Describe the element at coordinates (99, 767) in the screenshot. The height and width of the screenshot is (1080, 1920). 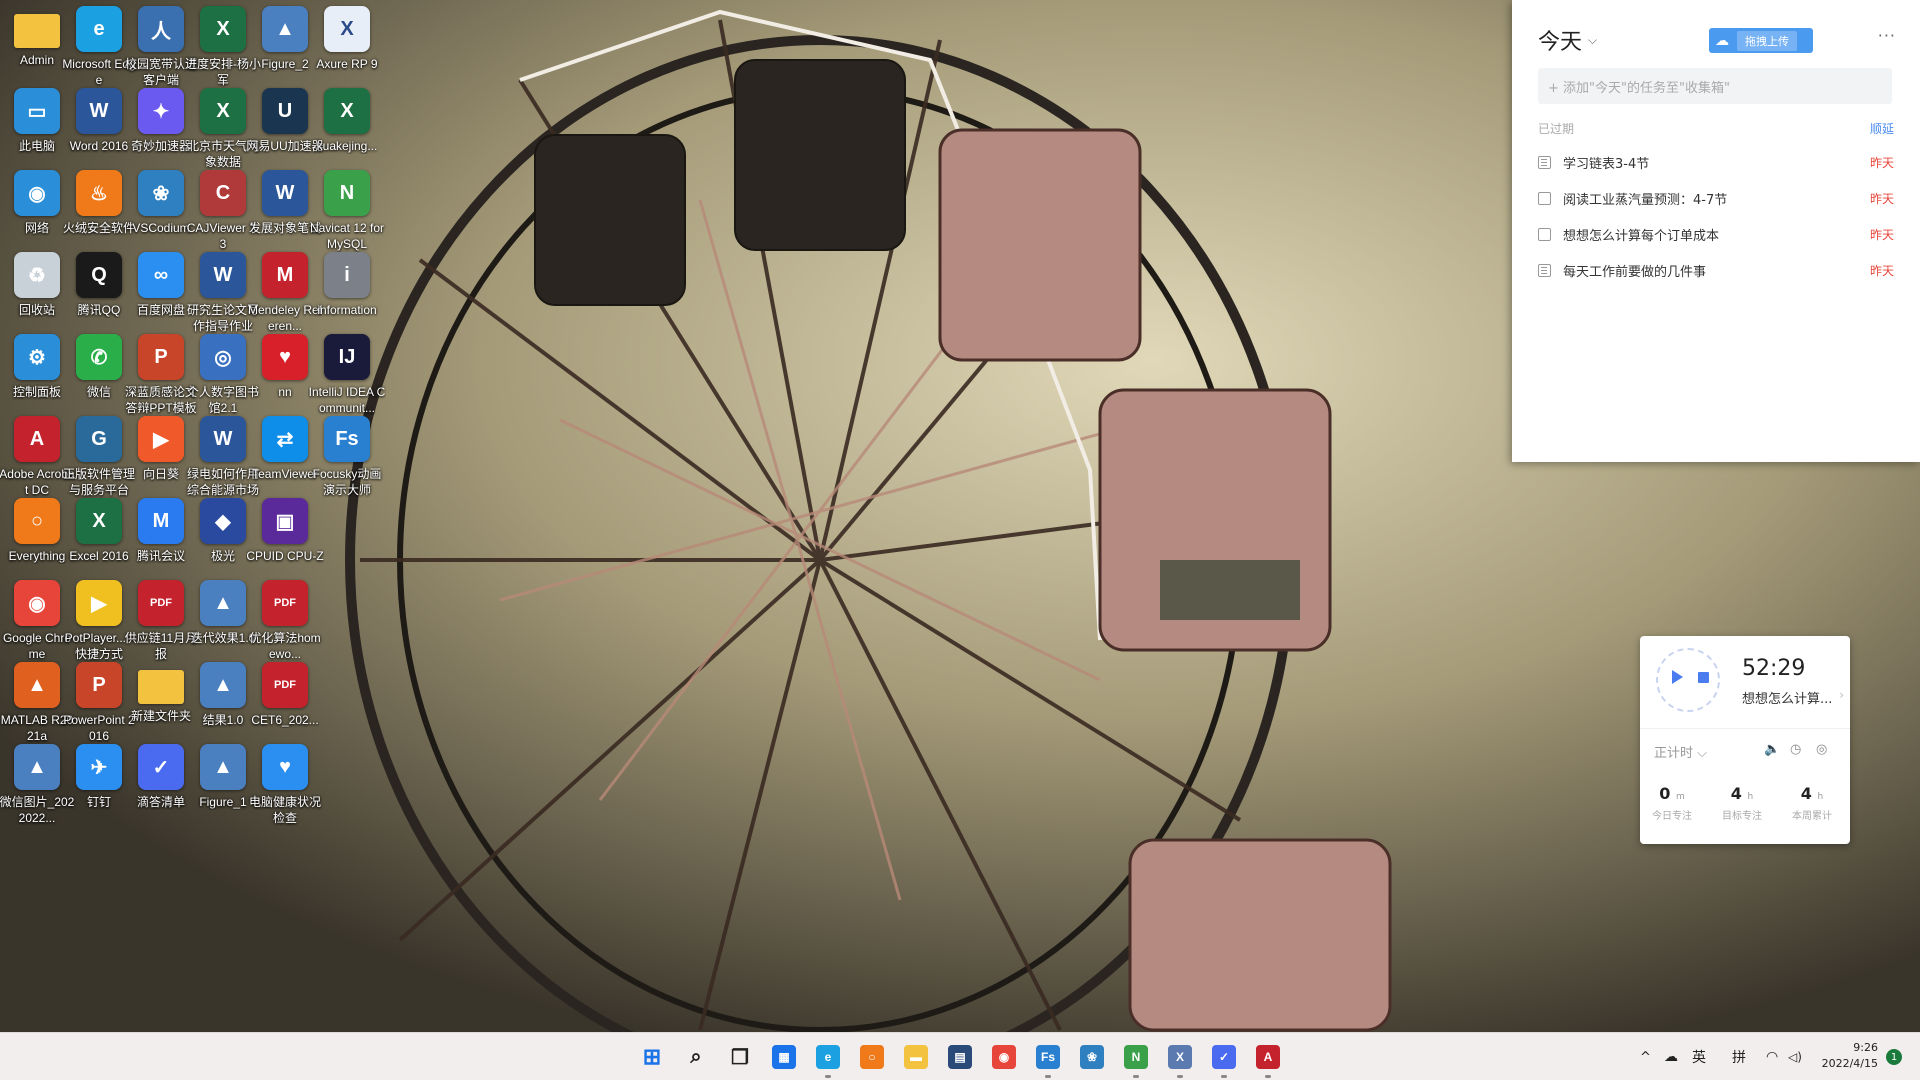
I see `dingtalk-icon: ✈` at that location.